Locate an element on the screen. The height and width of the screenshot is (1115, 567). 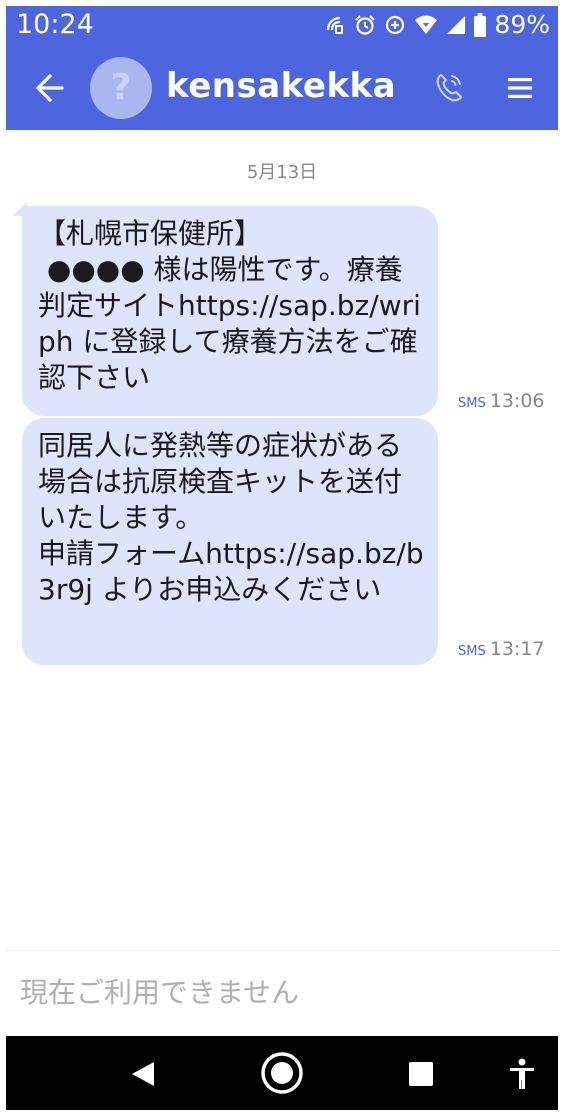
unknown-contact-icon: ? is located at coordinates (121, 87).